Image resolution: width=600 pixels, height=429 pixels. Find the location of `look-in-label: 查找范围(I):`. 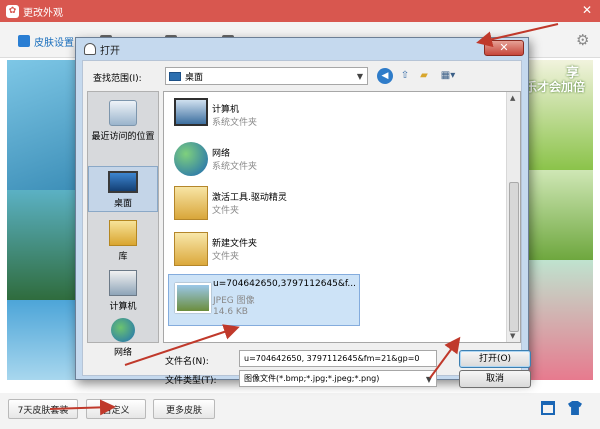

look-in-label: 查找范围(I): is located at coordinates (117, 79).